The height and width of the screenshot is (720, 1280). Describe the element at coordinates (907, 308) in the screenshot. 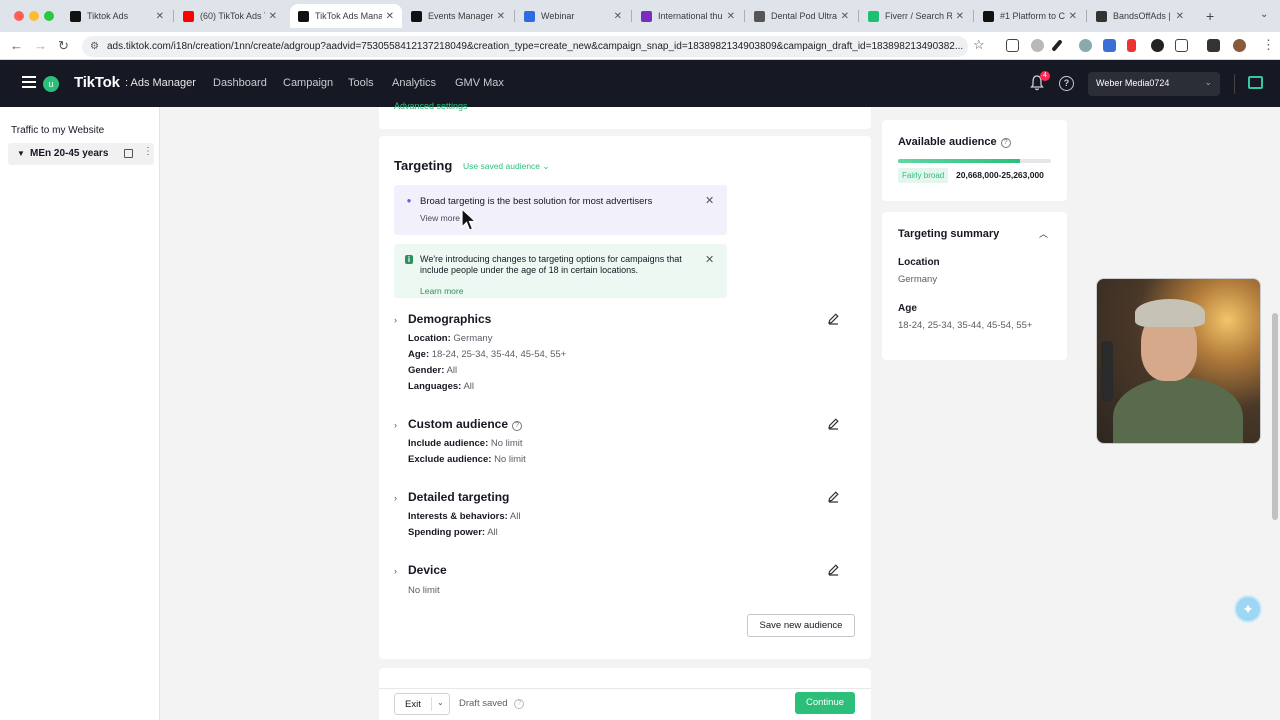

I see `summary-age-label: Age` at that location.